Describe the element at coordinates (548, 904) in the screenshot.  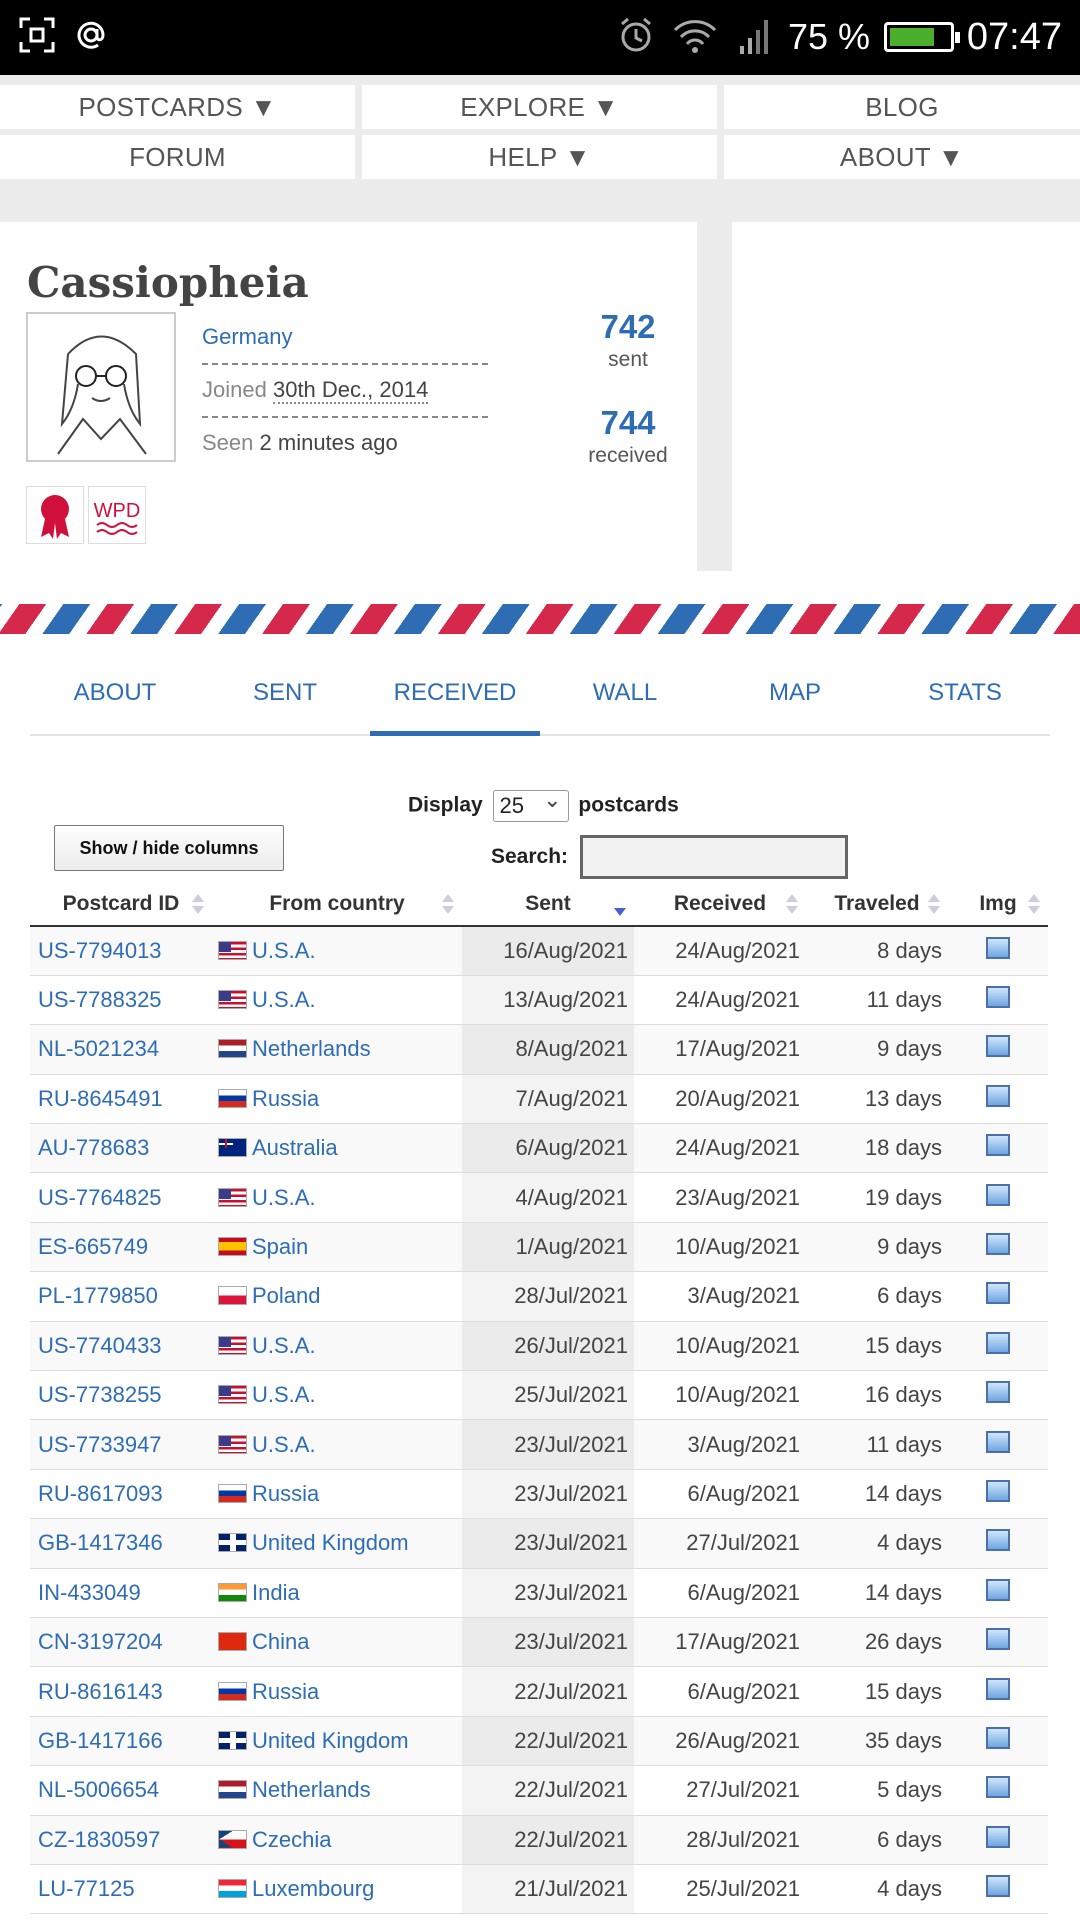
I see `col-sent: Sent` at that location.